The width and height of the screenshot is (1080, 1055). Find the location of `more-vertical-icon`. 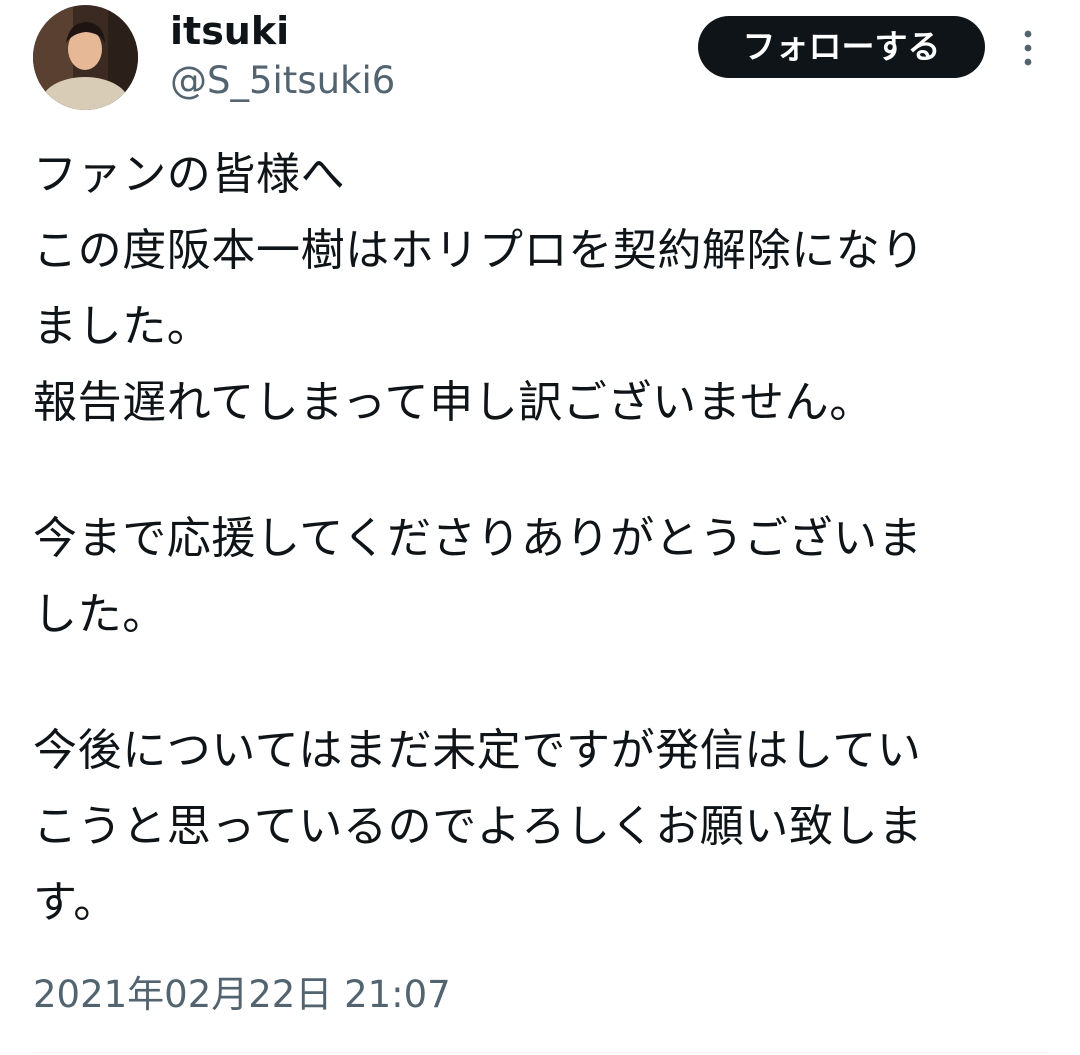

more-vertical-icon is located at coordinates (1028, 48).